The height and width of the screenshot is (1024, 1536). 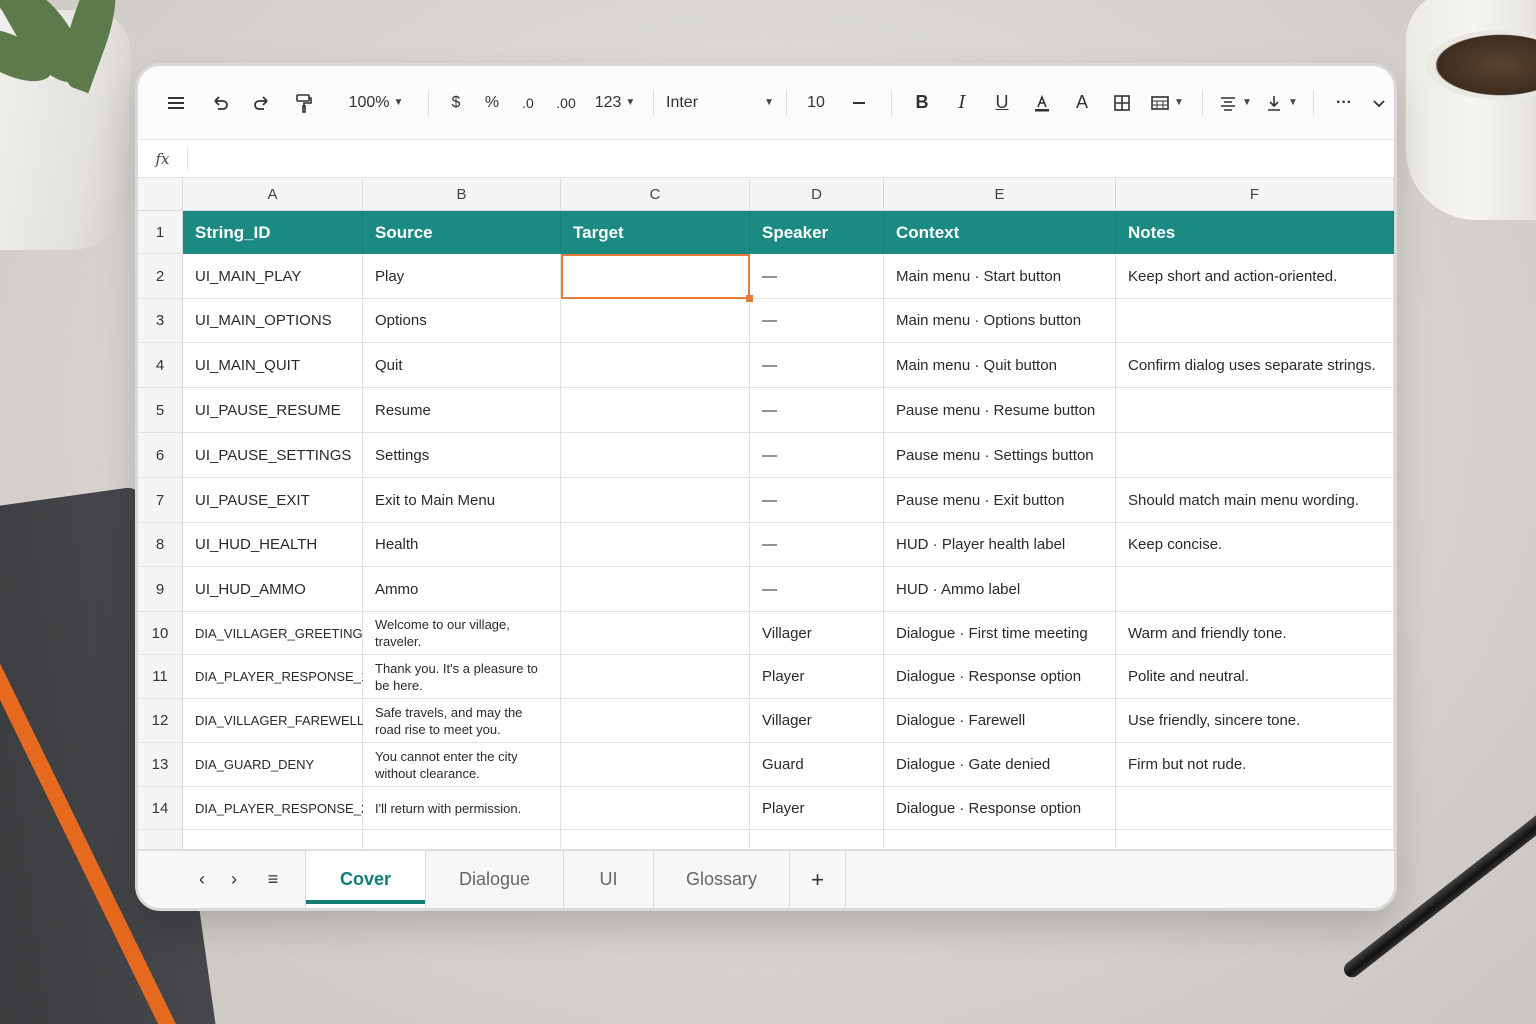 I want to click on cell-b2: Play, so click(x=462, y=276).